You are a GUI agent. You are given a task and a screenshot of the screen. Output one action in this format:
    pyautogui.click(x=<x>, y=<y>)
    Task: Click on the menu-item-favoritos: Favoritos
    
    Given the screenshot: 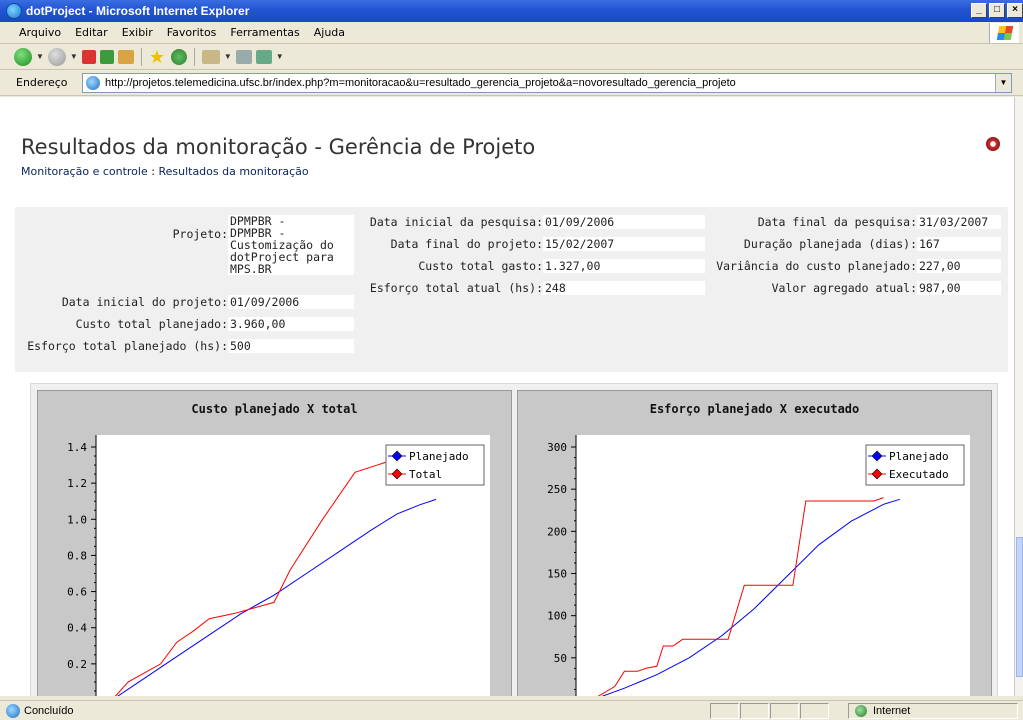 What is the action you would take?
    pyautogui.click(x=192, y=32)
    